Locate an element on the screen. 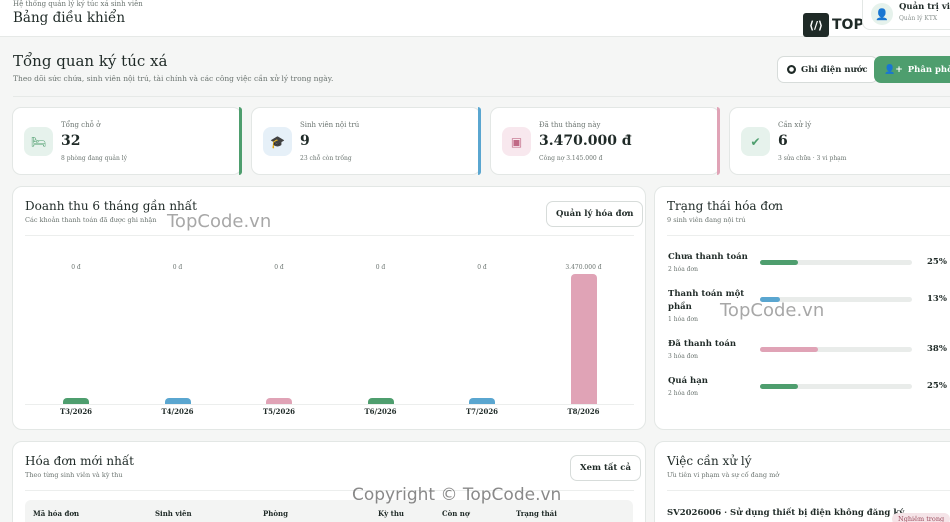 The image size is (950, 522). status-percent: 13% is located at coordinates (937, 299).